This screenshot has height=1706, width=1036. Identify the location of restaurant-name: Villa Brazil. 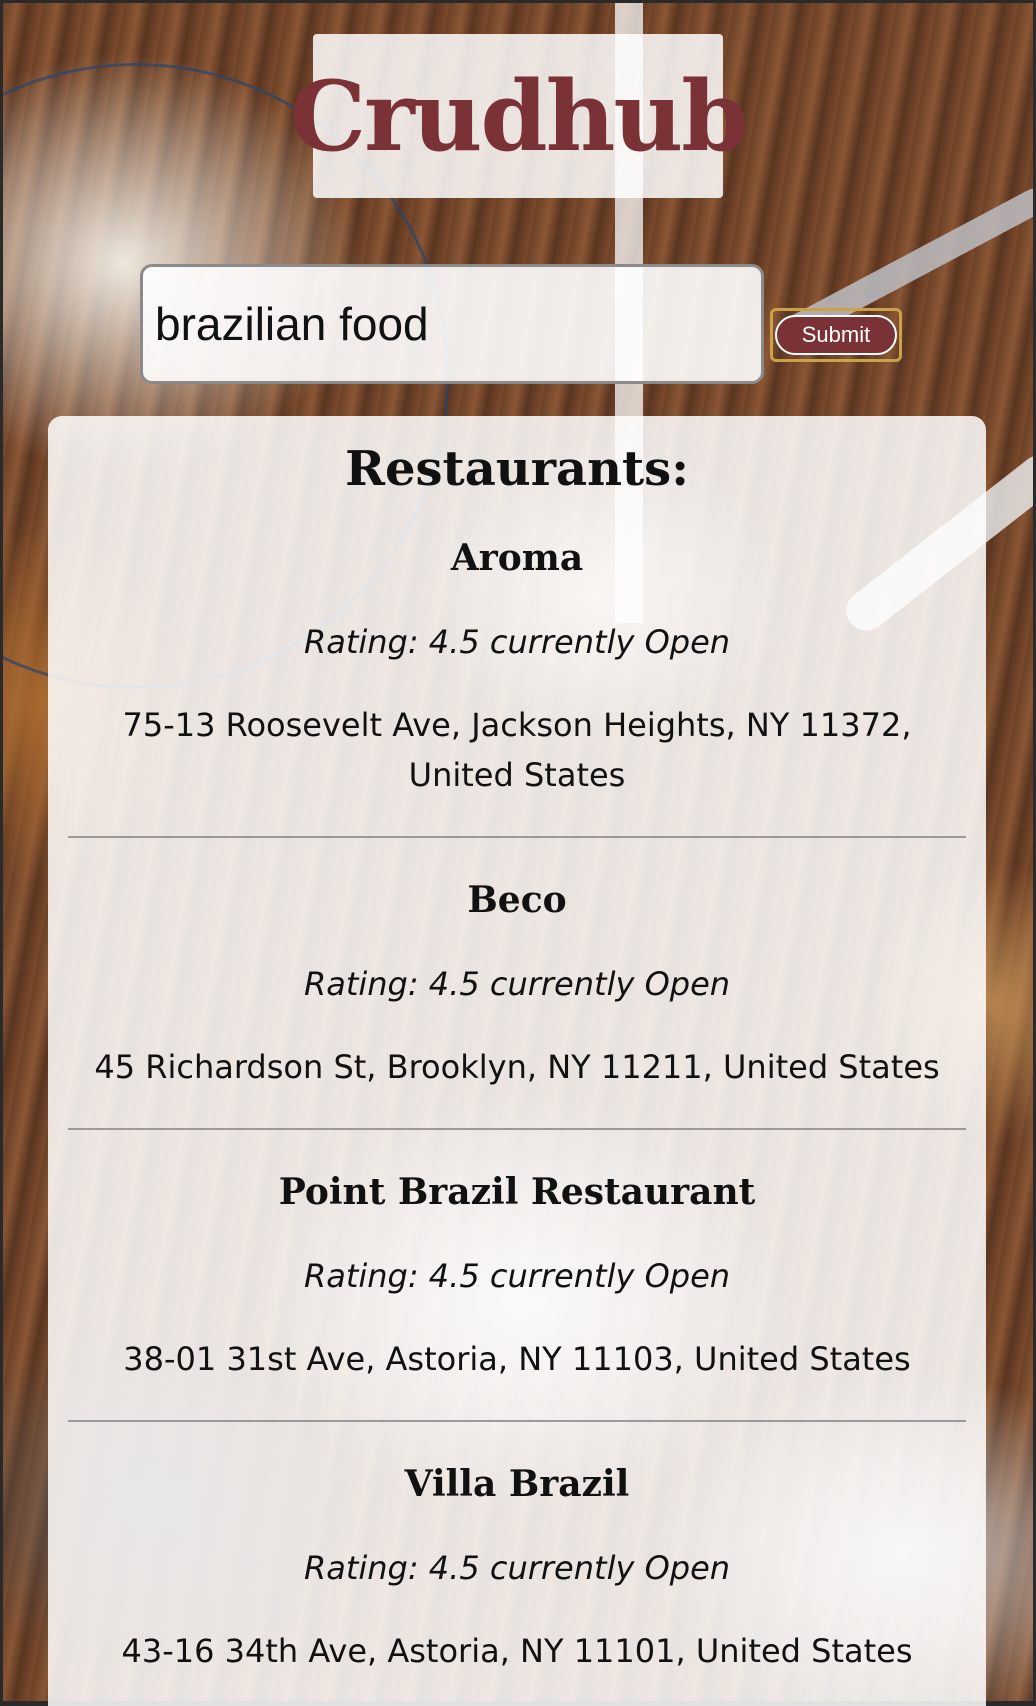
(517, 1484).